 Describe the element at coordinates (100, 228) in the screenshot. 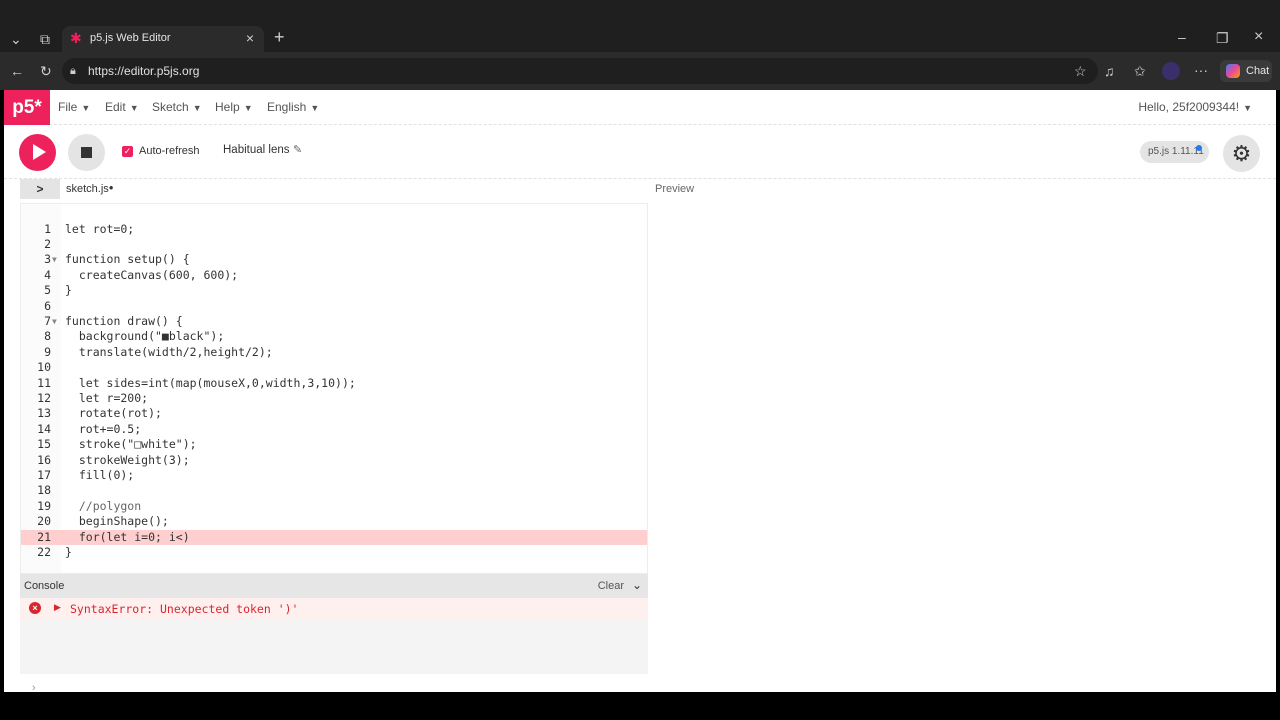

I see `code-text: let rot=0;` at that location.